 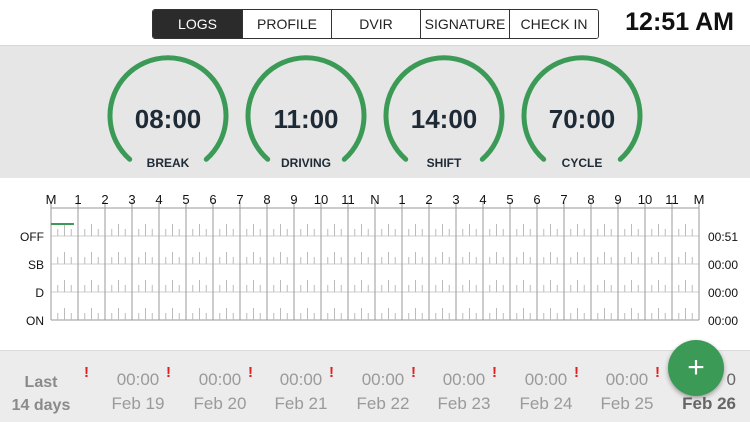 I want to click on add-event-button: +, so click(x=696, y=368).